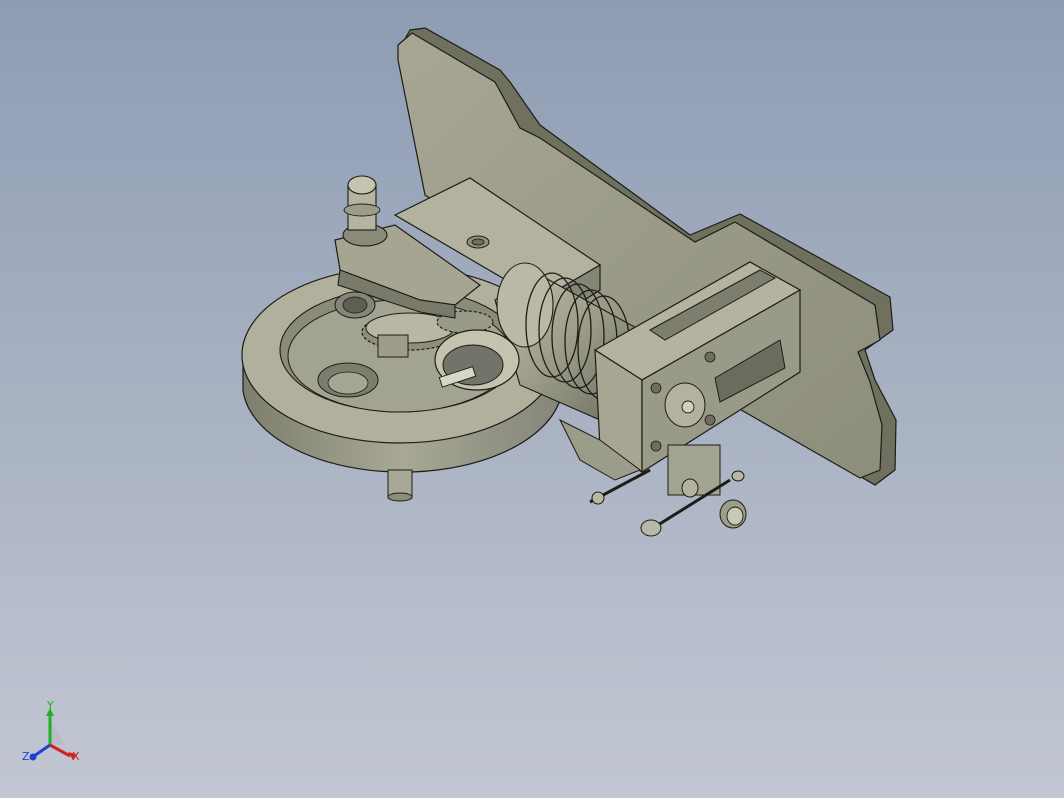 The width and height of the screenshot is (1064, 798). Describe the element at coordinates (55, 735) in the screenshot. I see `coordinate-triad: Y X Z` at that location.